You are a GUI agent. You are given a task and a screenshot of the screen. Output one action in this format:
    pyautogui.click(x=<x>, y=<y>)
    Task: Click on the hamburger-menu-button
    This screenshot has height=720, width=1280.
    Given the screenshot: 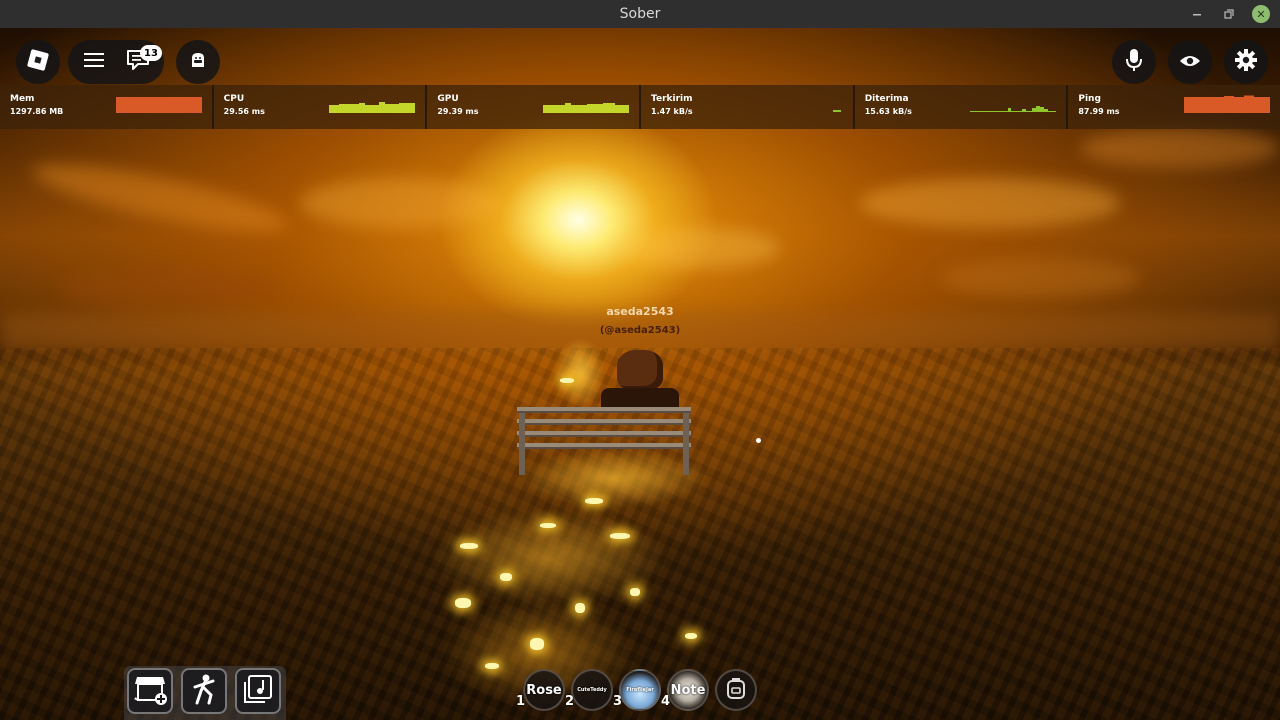 What is the action you would take?
    pyautogui.click(x=94, y=62)
    